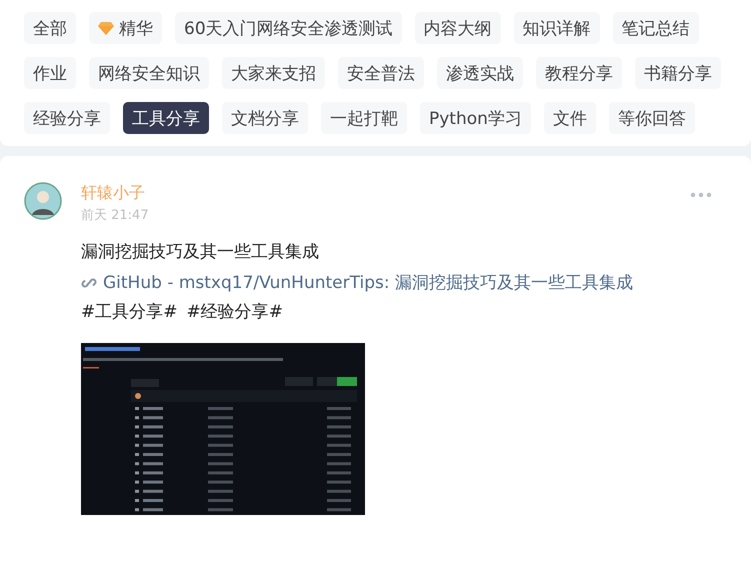 This screenshot has width=751, height=562. Describe the element at coordinates (570, 118) in the screenshot. I see `tag-chip: 文件` at that location.